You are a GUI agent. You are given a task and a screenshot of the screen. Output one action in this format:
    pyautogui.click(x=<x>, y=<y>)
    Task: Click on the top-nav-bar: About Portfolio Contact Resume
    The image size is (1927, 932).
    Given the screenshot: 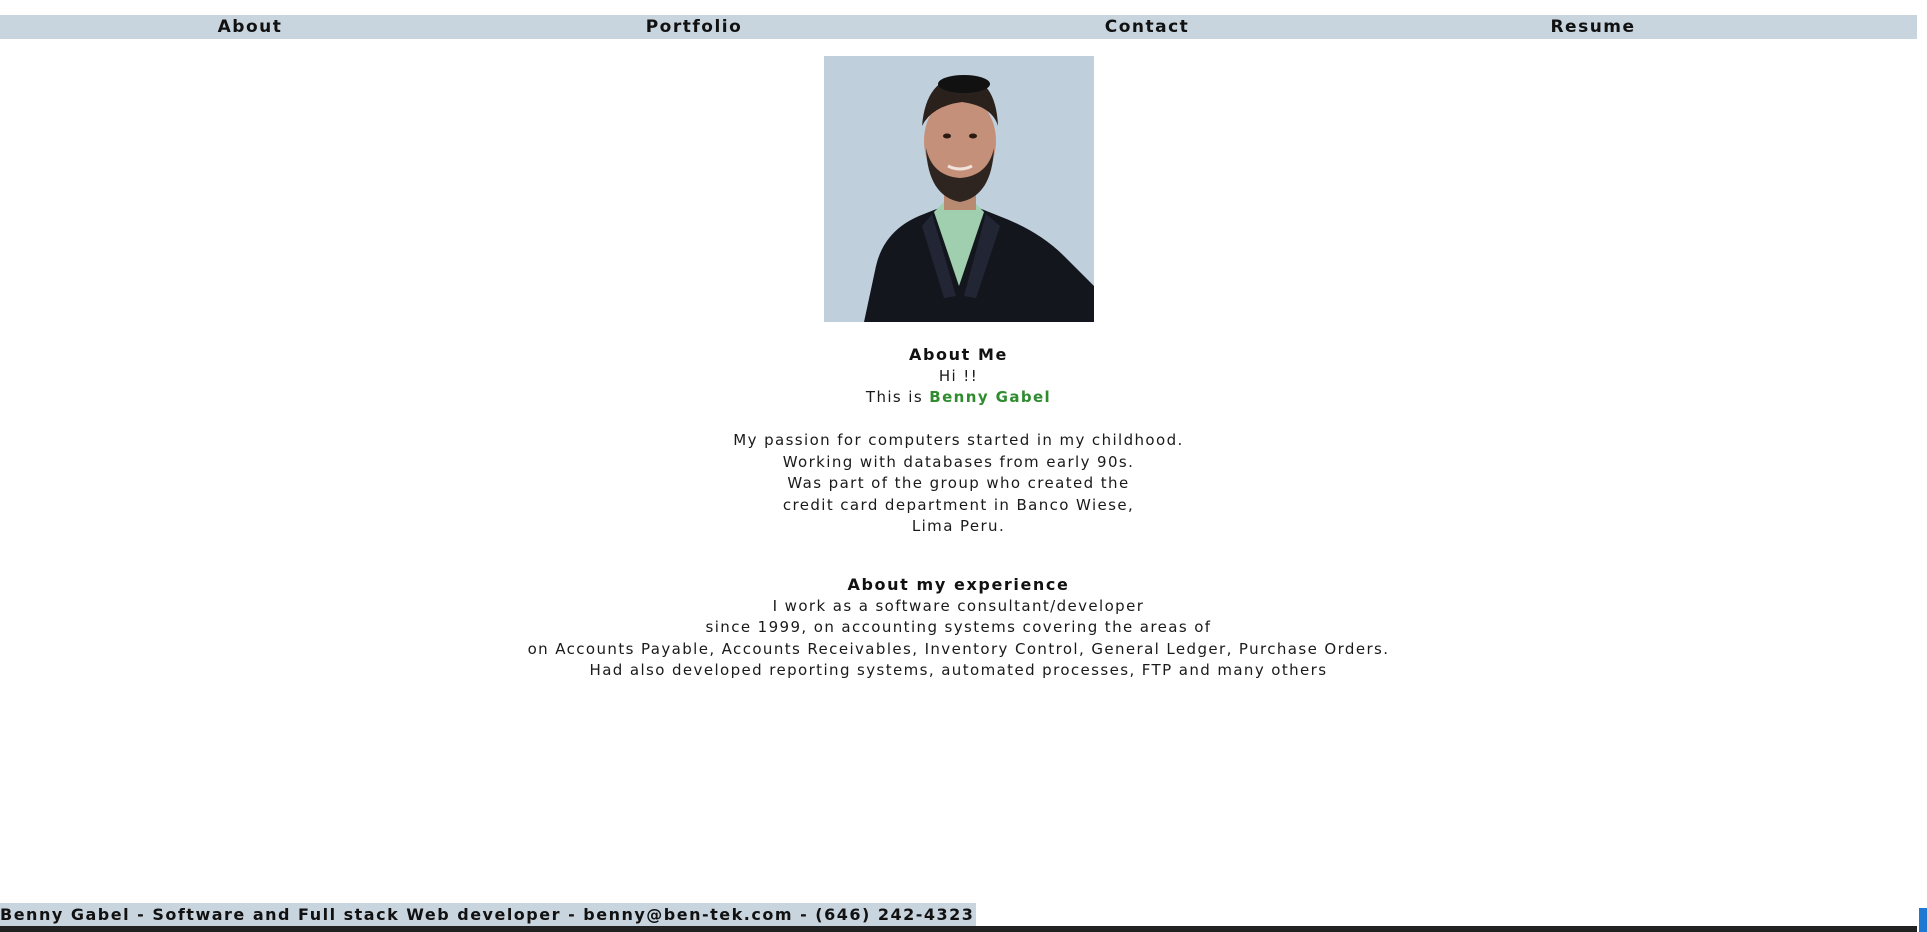 What is the action you would take?
    pyautogui.click(x=958, y=27)
    